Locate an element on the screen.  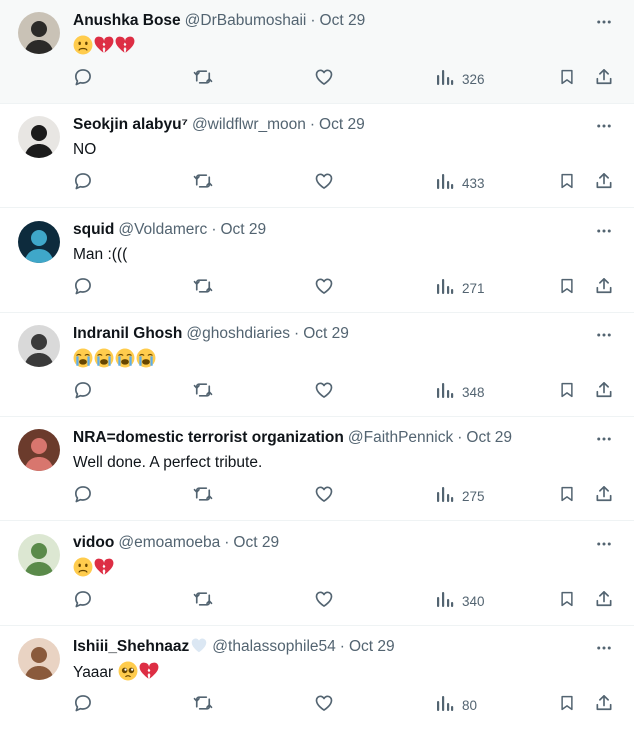
tweet: Seokjin alabyu⁷ @wildflwr_moon · Oct 29 NO is located at coordinates (317, 156).